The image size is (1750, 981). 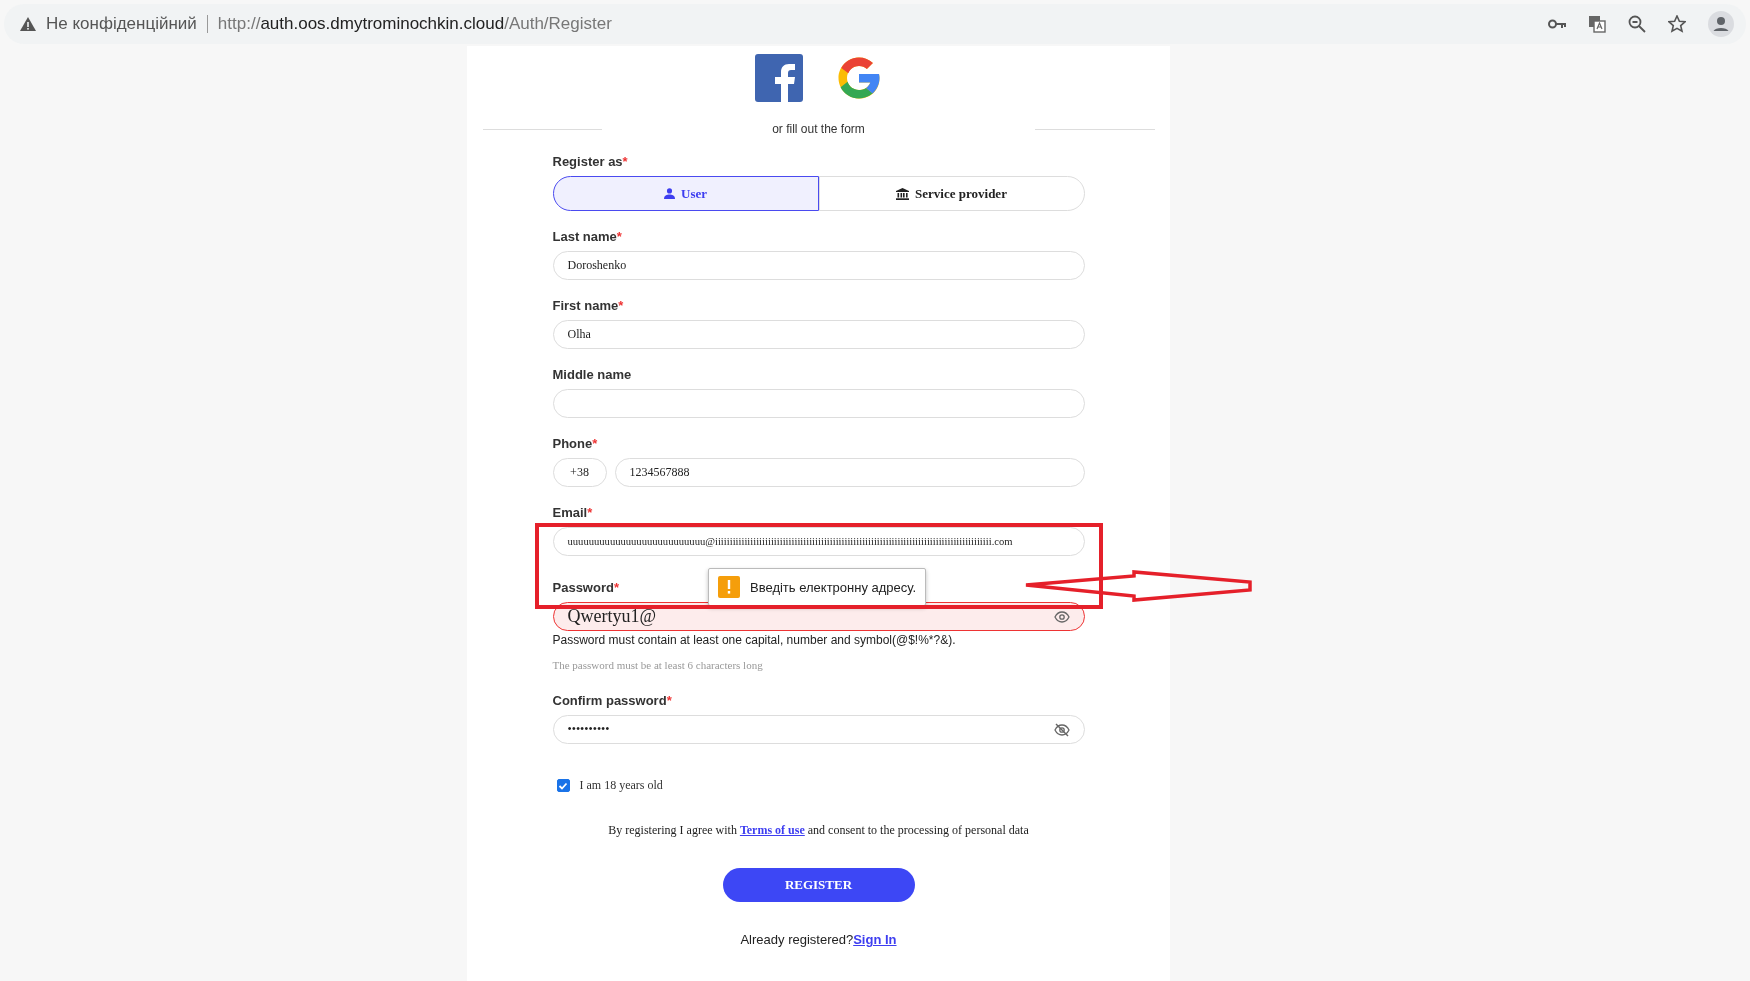 What do you see at coordinates (612, 700) in the screenshot?
I see `field-label: Confirm password*` at bounding box center [612, 700].